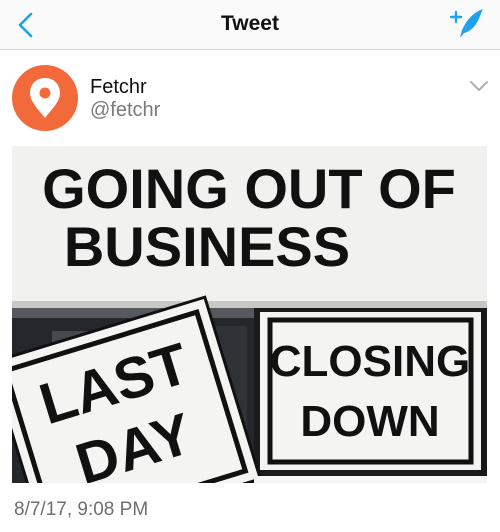 This screenshot has height=532, width=500. What do you see at coordinates (369, 421) in the screenshot?
I see `right-sign-line-2: DOWN` at bounding box center [369, 421].